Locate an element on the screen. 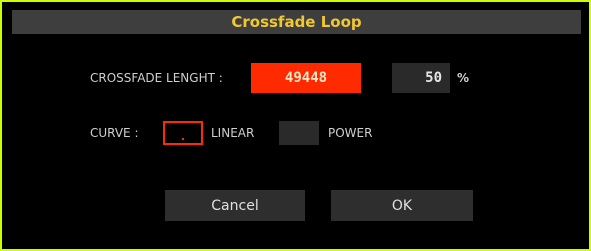 The image size is (591, 251). curve-label: CURVE : is located at coordinates (114, 133).